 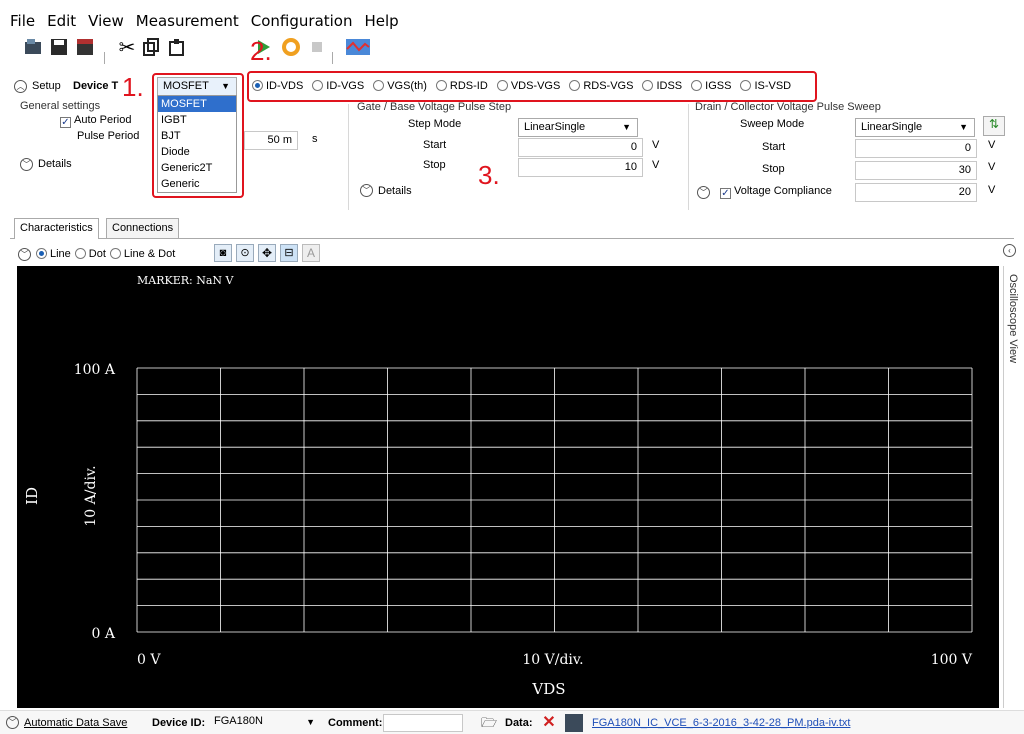 I want to click on device-type-label: Device T, so click(x=96, y=86).